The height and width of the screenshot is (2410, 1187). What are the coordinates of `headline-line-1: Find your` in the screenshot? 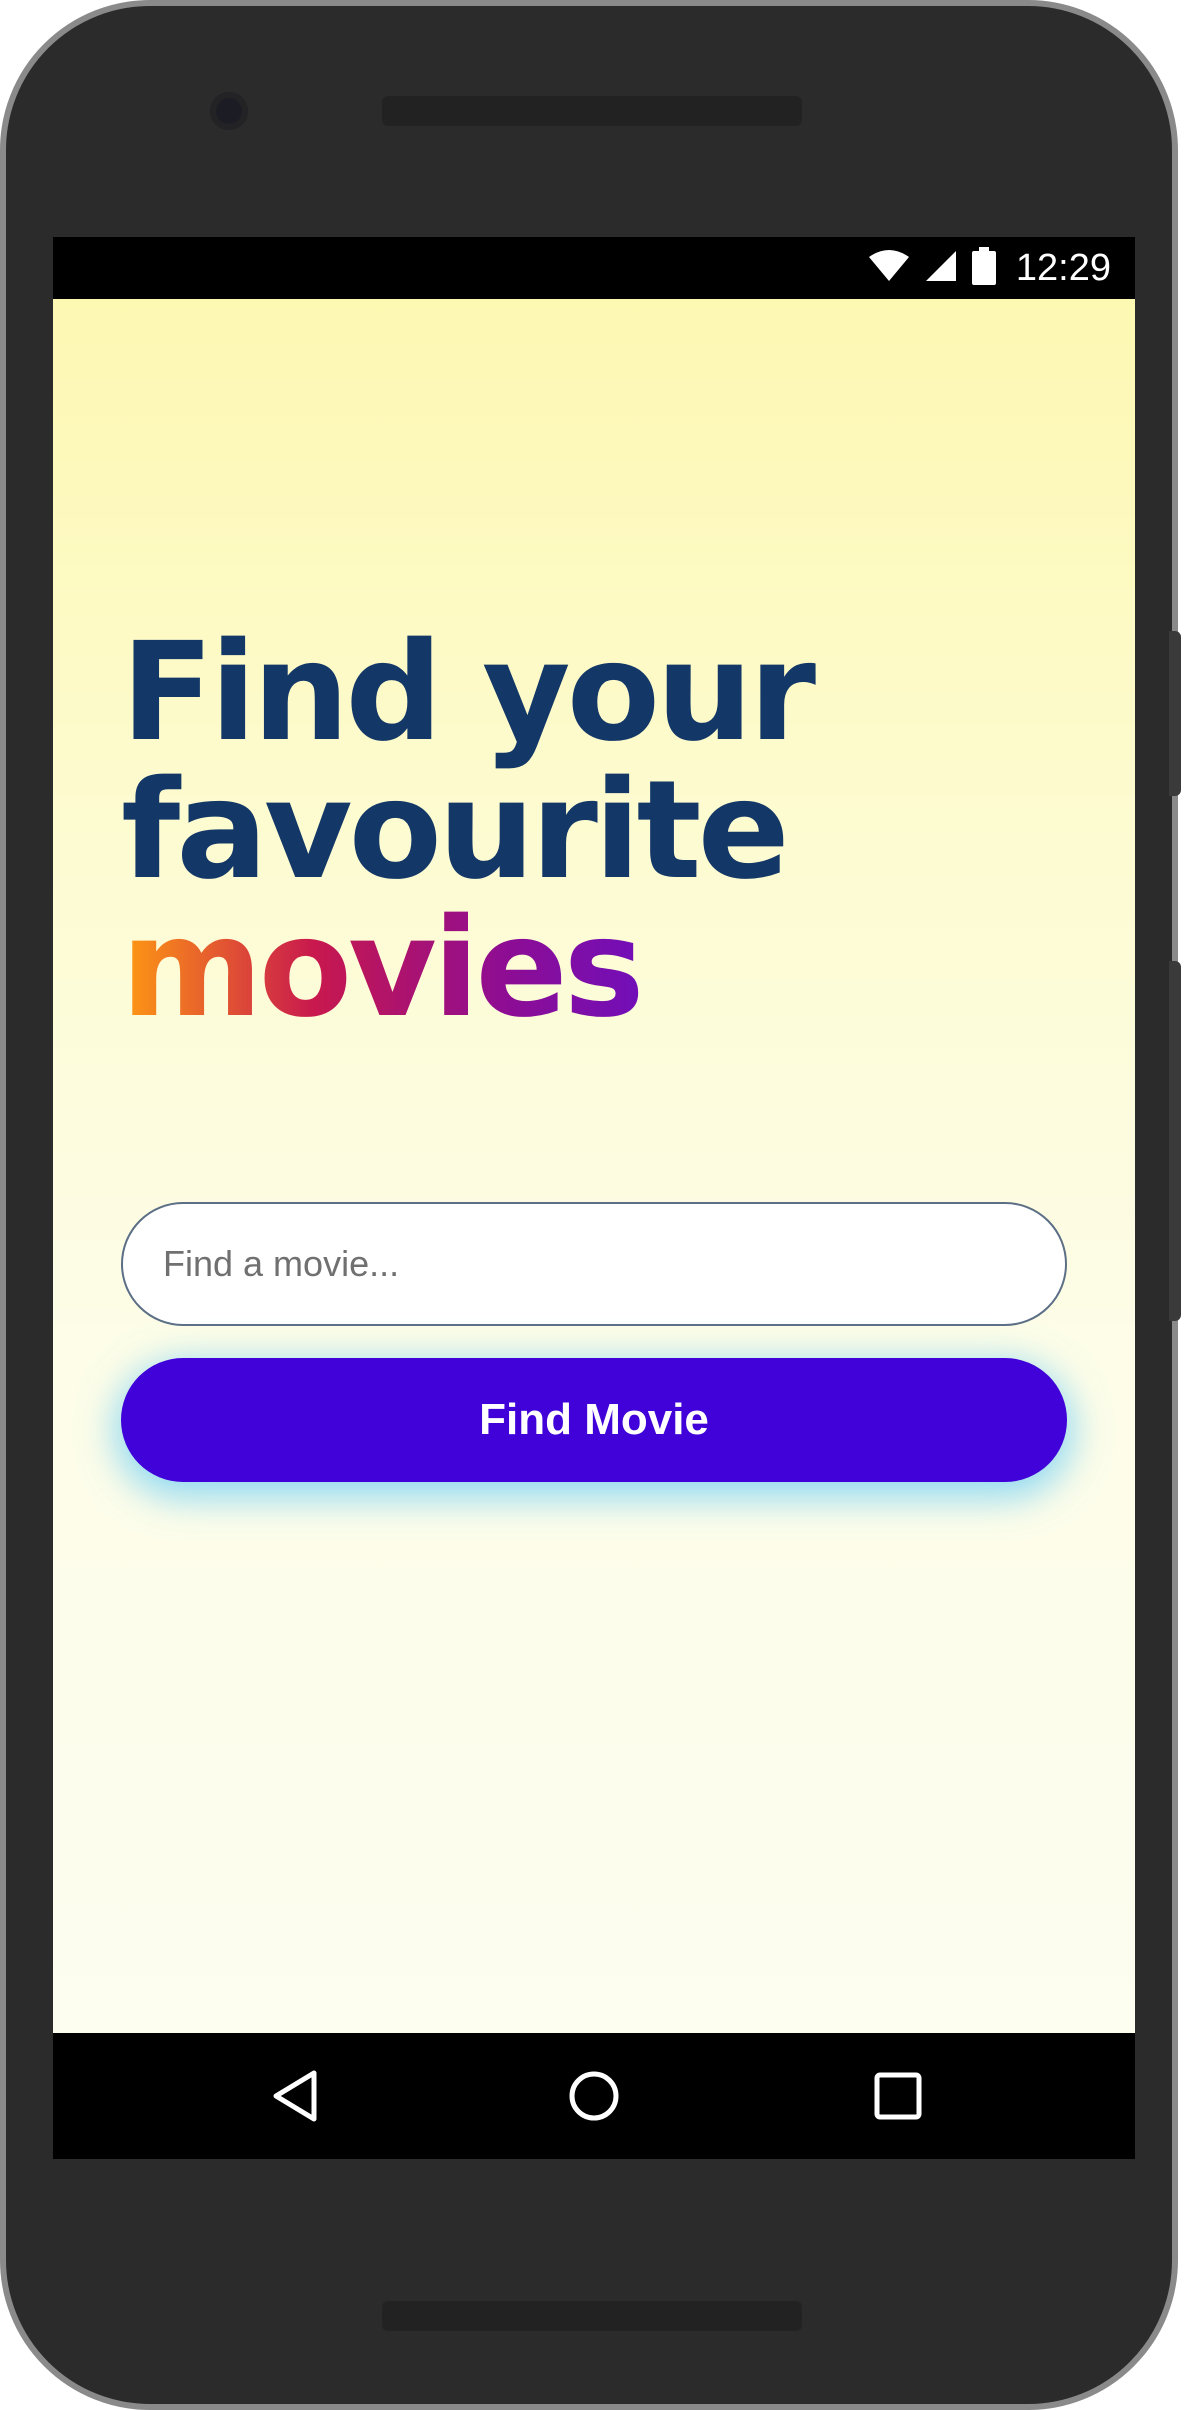 It's located at (468, 693).